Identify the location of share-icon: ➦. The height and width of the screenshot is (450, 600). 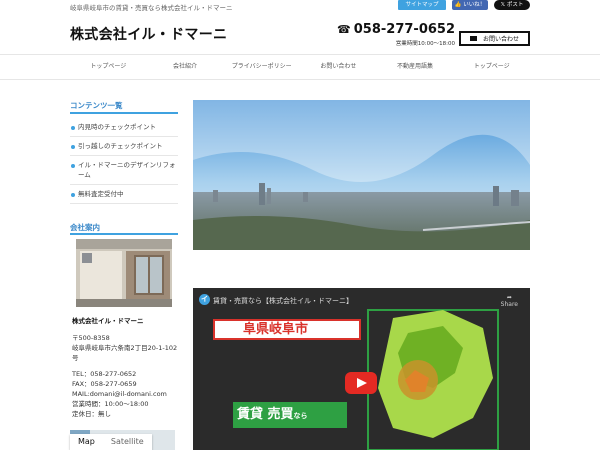
(509, 297).